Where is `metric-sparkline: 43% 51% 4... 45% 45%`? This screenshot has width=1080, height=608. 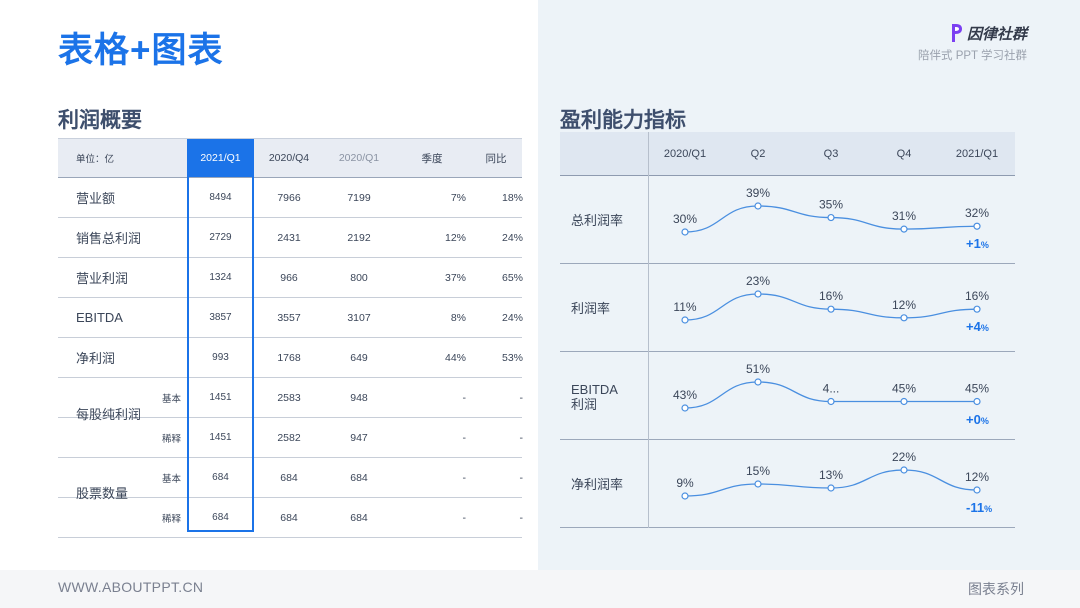 metric-sparkline: 43% 51% 4... 45% 45% is located at coordinates (831, 387).